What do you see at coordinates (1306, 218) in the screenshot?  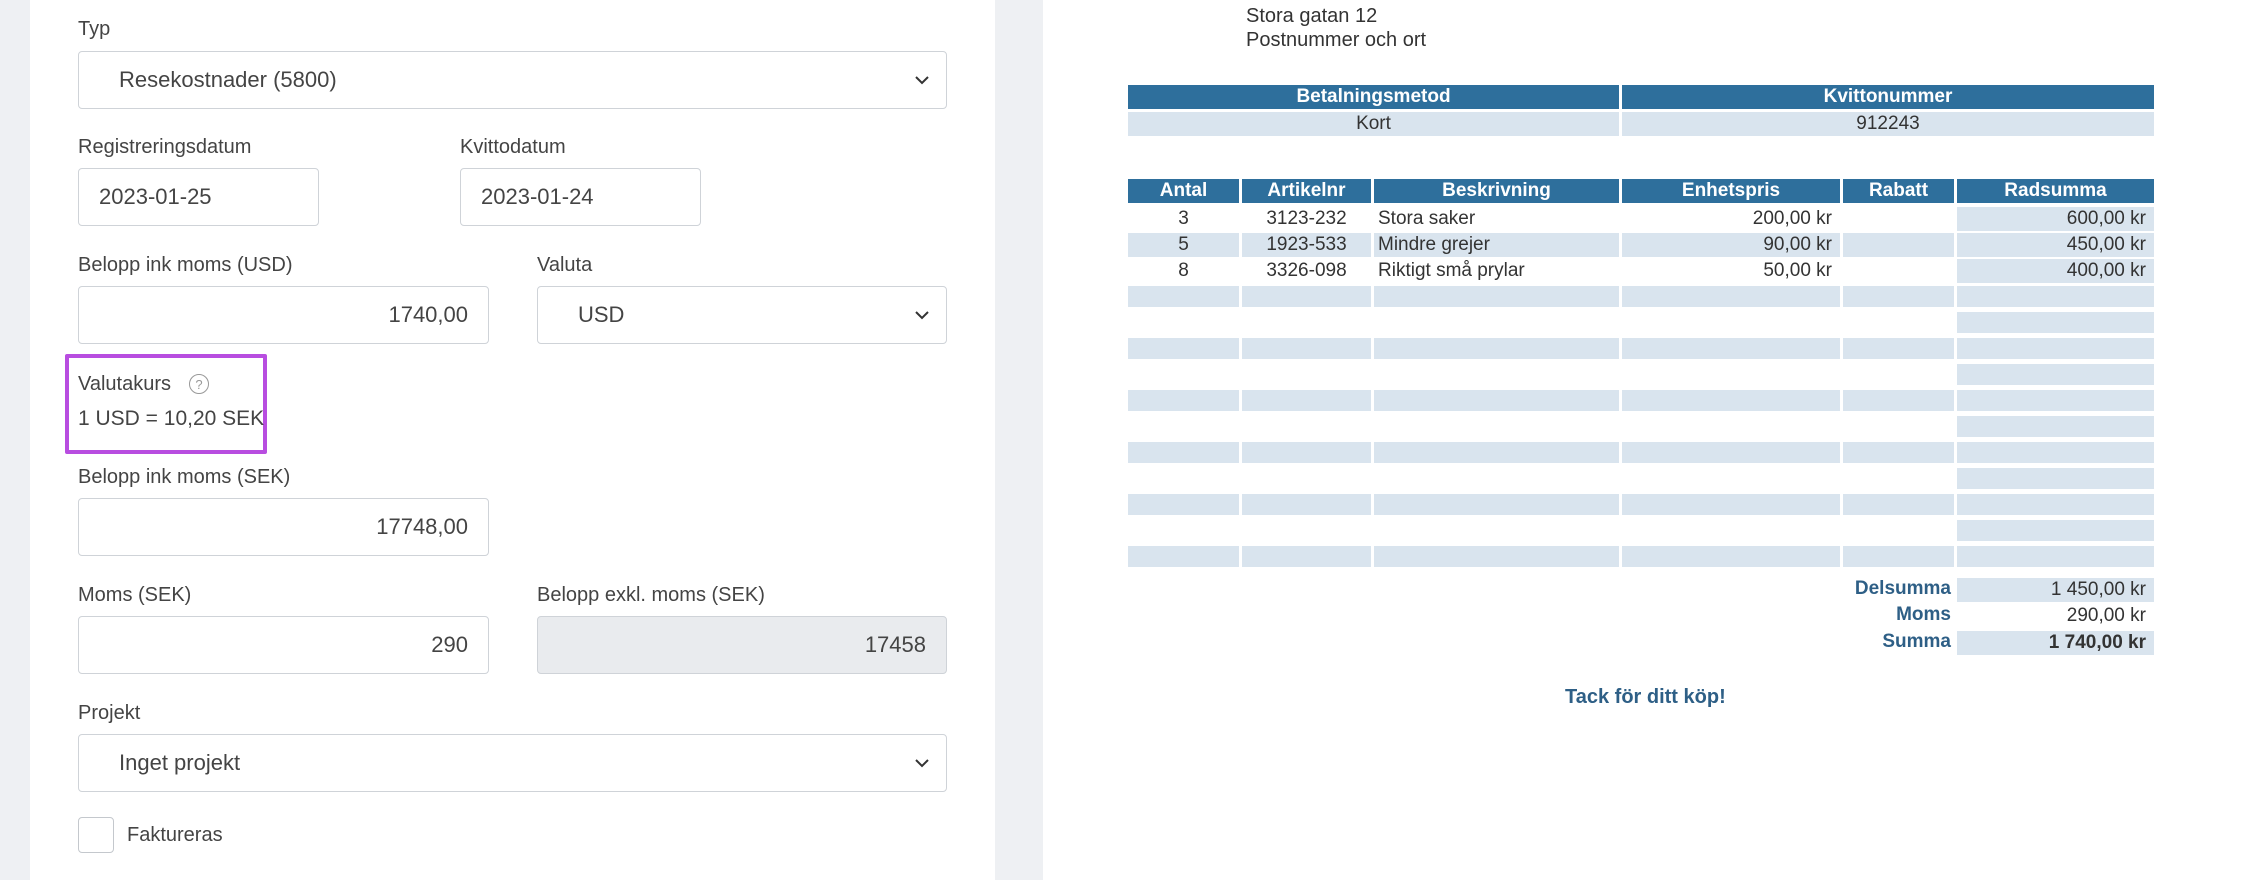 I see `table-cell-artikelnr: 3123-232` at bounding box center [1306, 218].